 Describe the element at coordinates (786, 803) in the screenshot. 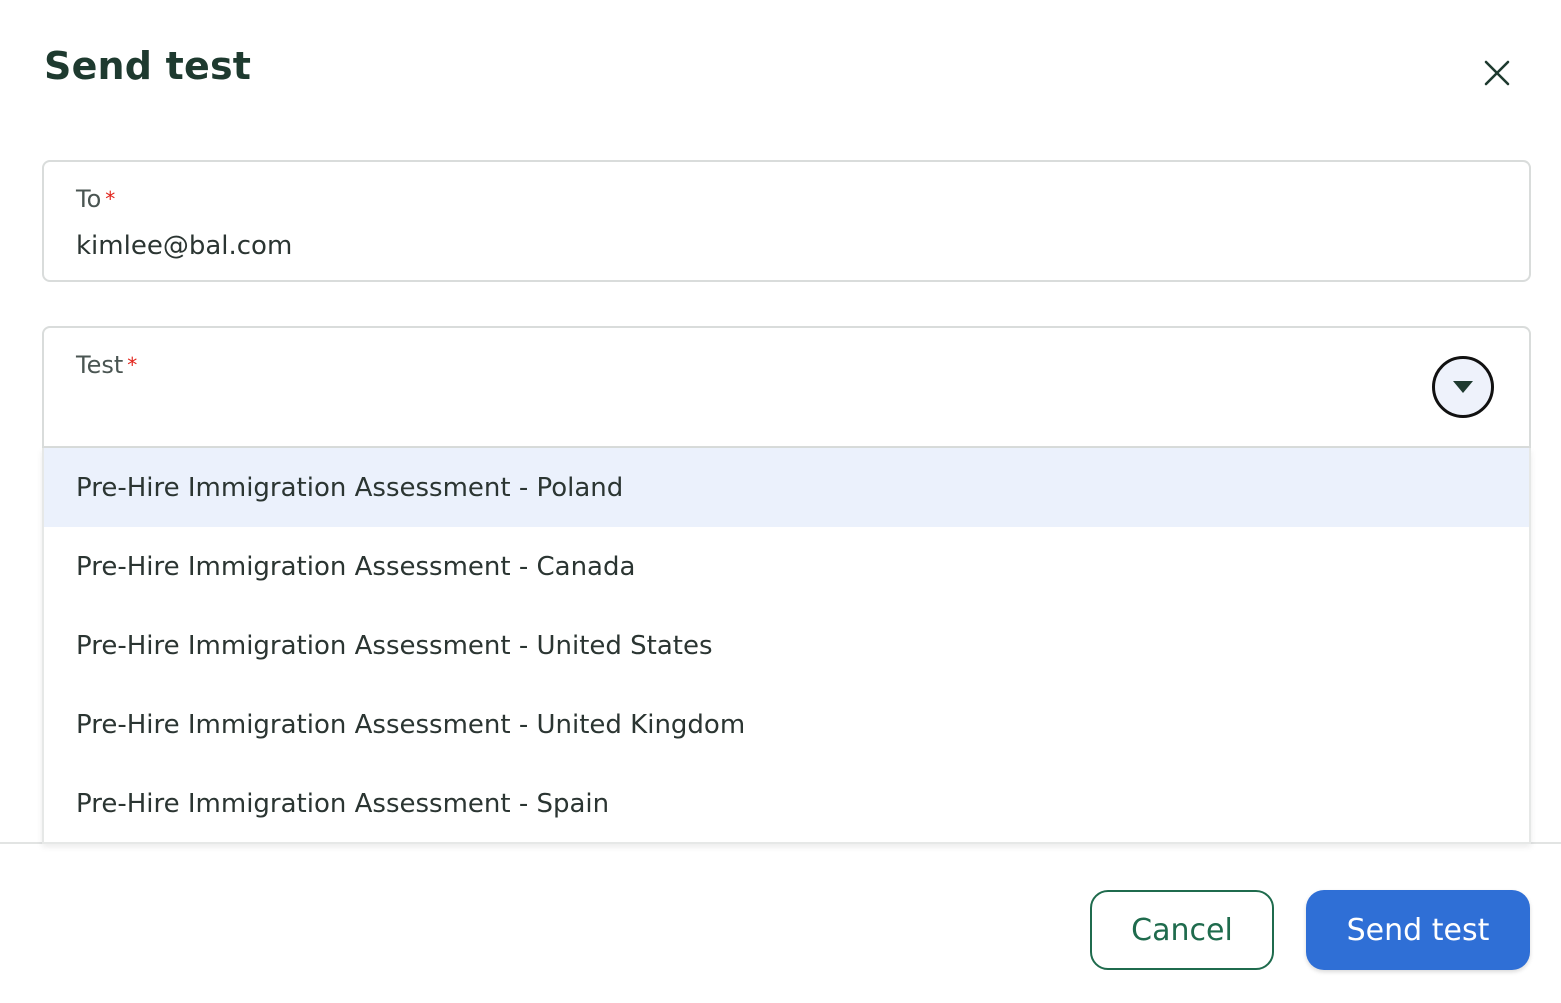

I see `option-item: Pre-Hire Immigration Assessment - Spain` at that location.